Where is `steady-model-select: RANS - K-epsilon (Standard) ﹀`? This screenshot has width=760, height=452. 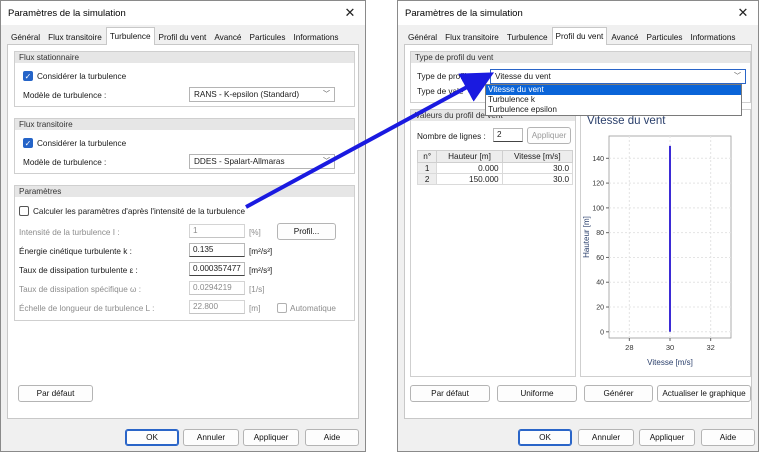 steady-model-select: RANS - K-epsilon (Standard) ﹀ is located at coordinates (262, 94).